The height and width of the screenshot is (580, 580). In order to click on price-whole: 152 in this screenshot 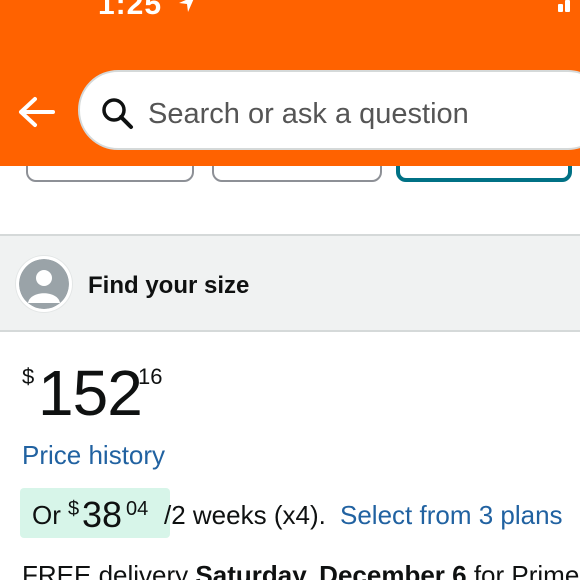, I will do `click(90, 393)`.